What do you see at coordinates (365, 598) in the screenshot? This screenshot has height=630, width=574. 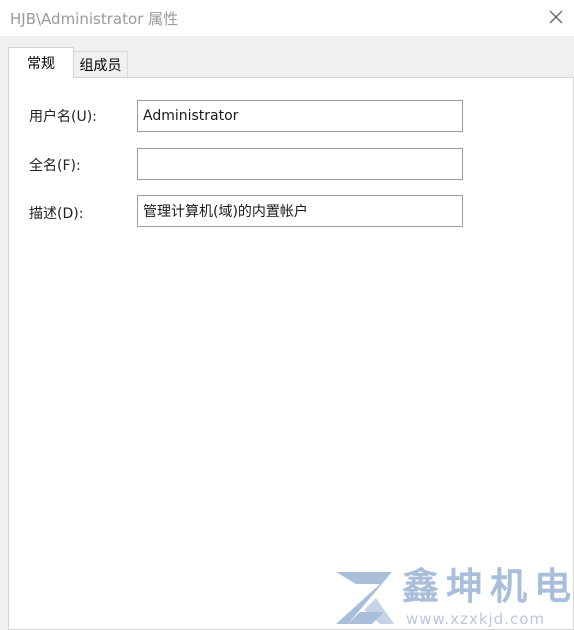 I see `xz-logo-icon` at bounding box center [365, 598].